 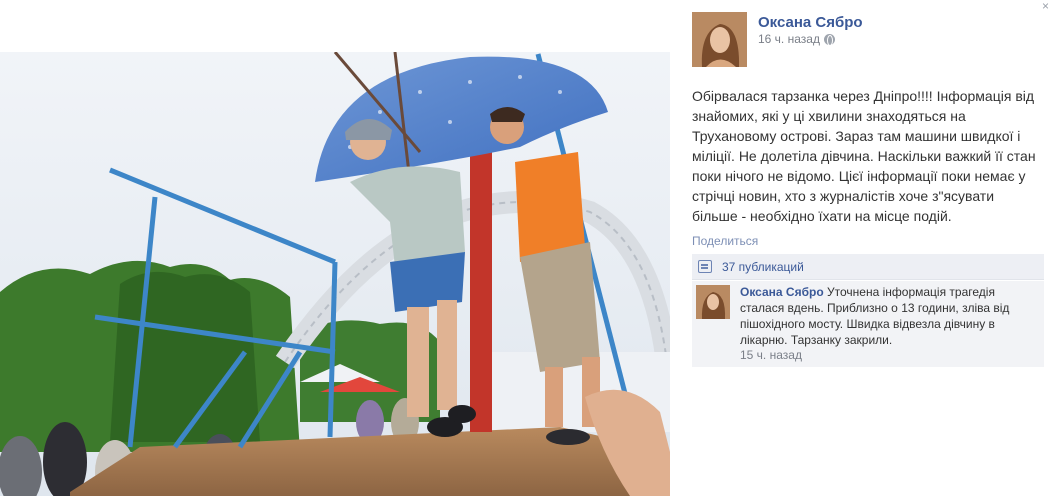 What do you see at coordinates (763, 267) in the screenshot?
I see `shares-count-link: 37 публикаций` at bounding box center [763, 267].